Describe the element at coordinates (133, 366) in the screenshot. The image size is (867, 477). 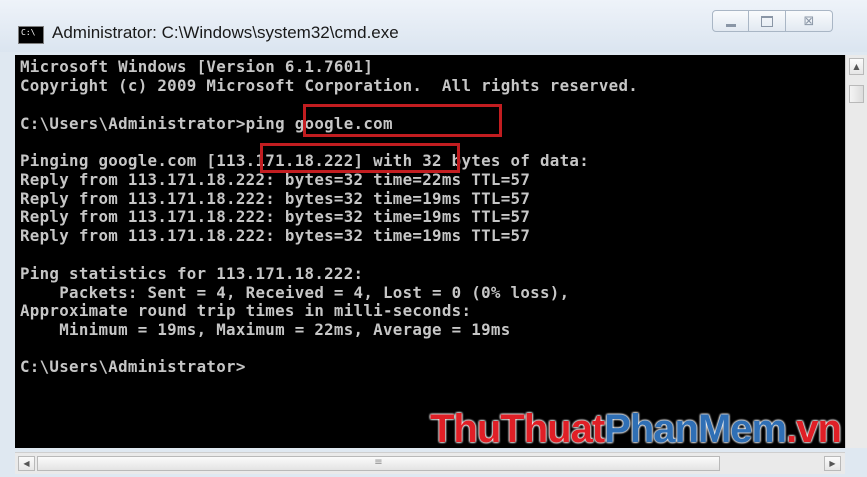
I see `console-prompt: C:\Users\Administrator>` at that location.